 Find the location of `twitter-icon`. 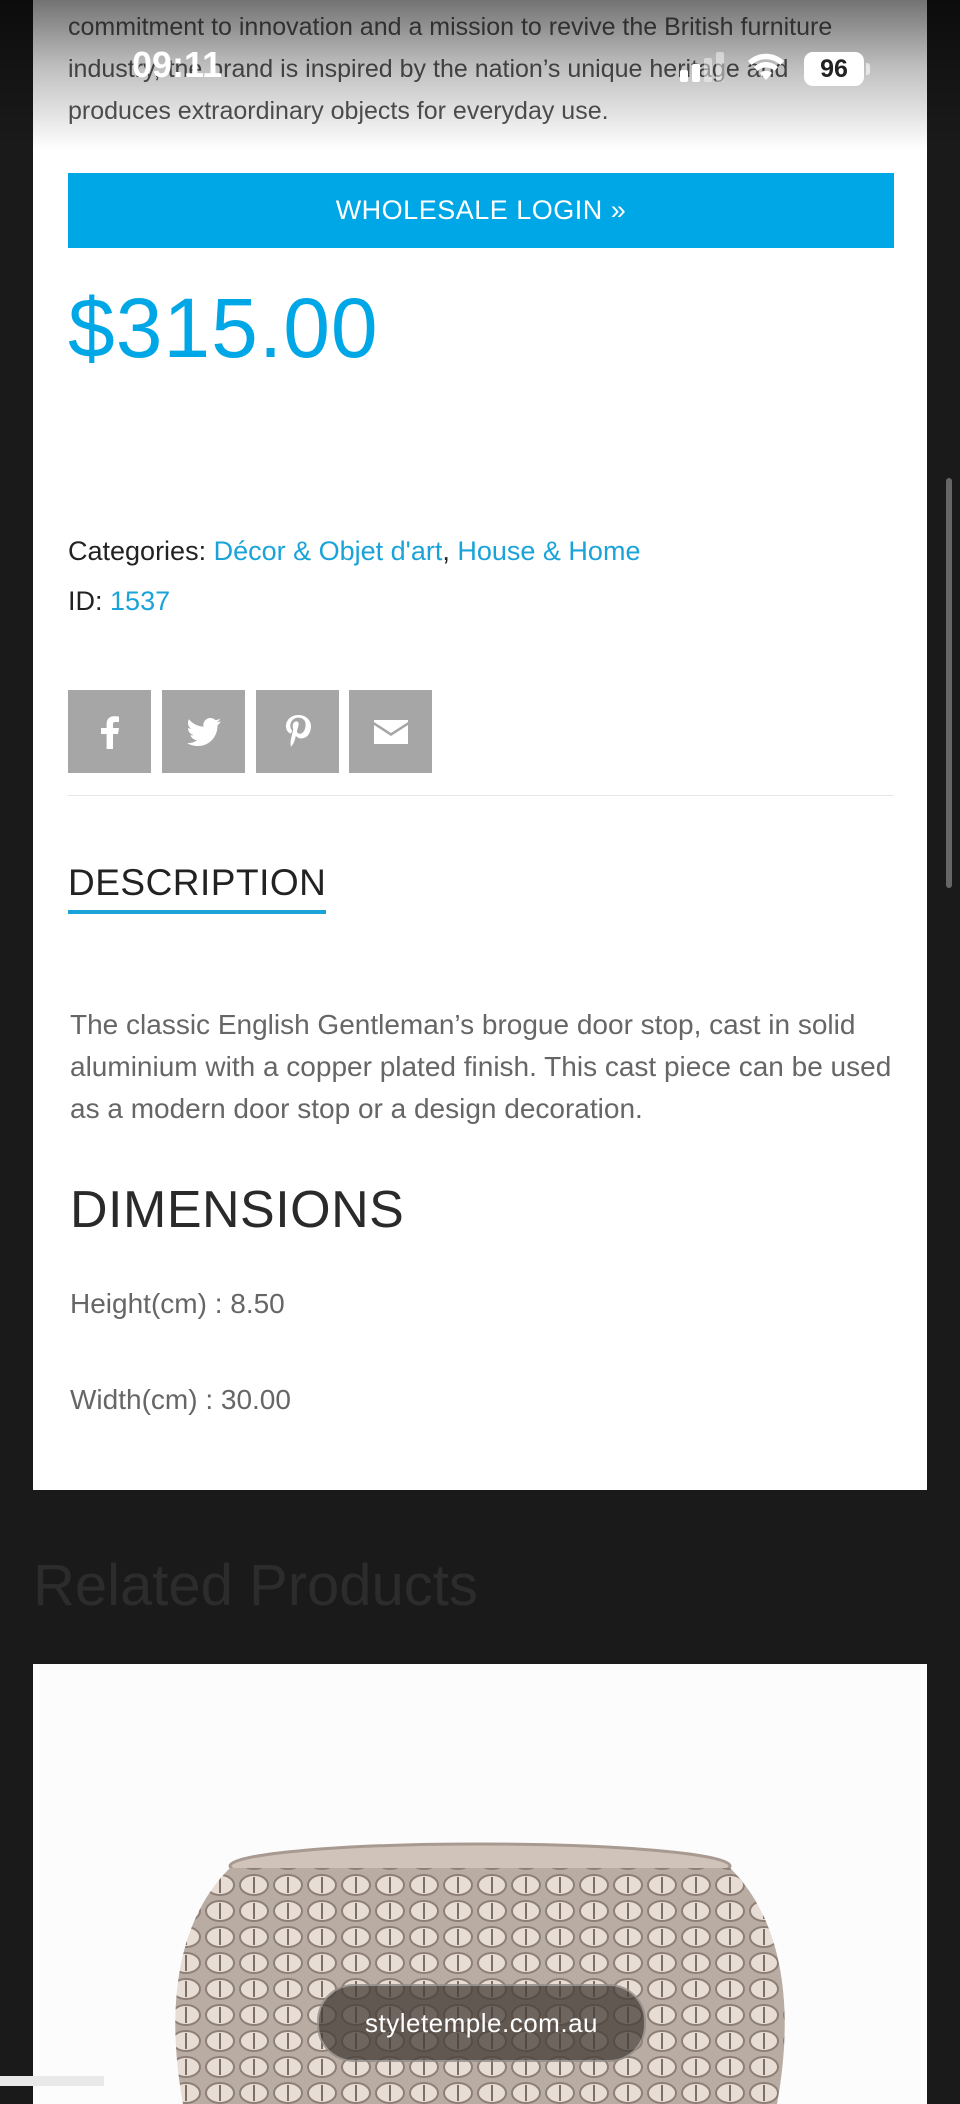

twitter-icon is located at coordinates (203, 731).